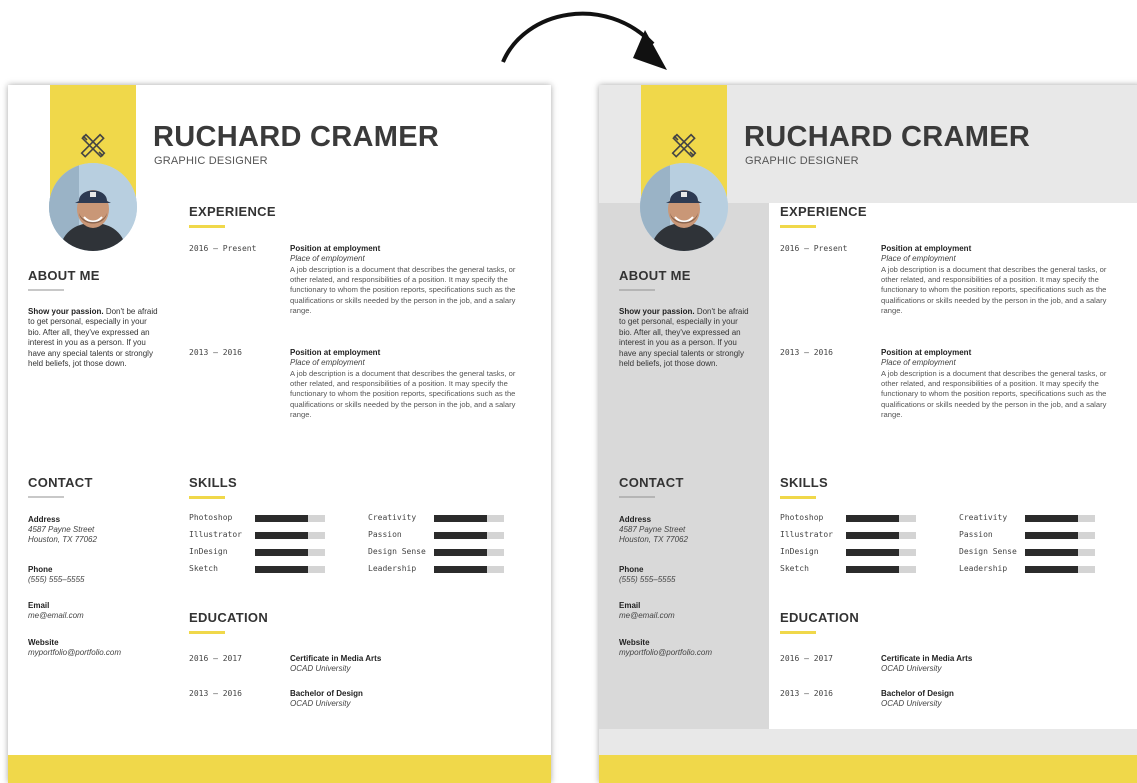 The image size is (1137, 783). Describe the element at coordinates (820, 617) in the screenshot. I see `education-title: EDUCATION` at that location.